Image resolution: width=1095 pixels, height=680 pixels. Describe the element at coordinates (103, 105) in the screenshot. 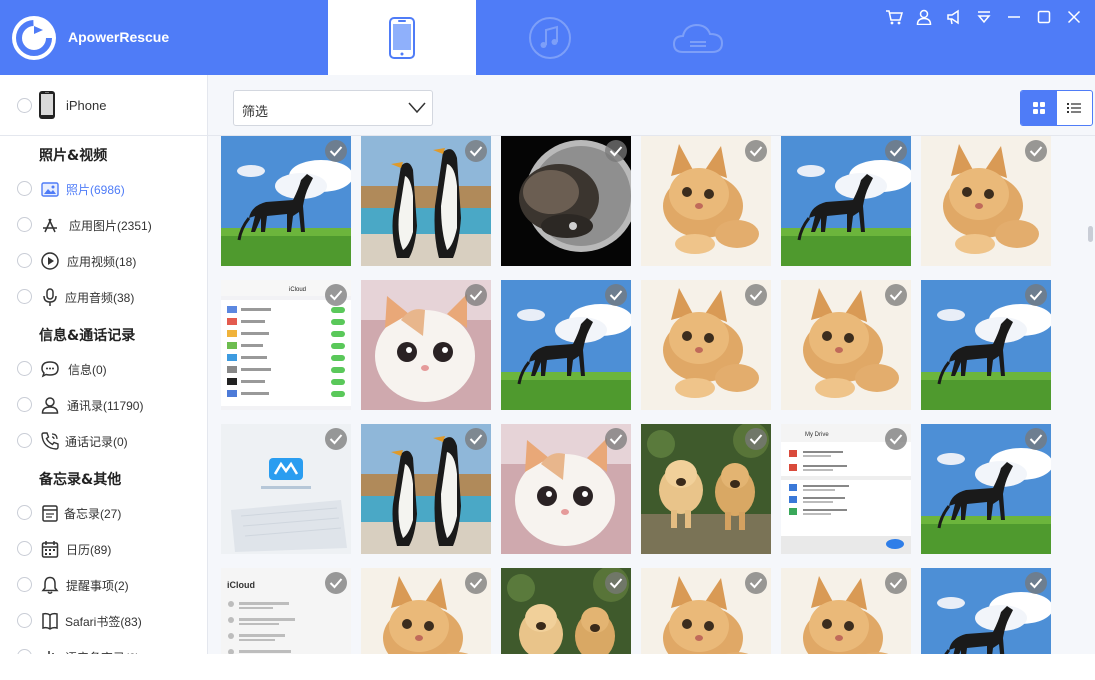

I see `device-selector: iPhone` at that location.